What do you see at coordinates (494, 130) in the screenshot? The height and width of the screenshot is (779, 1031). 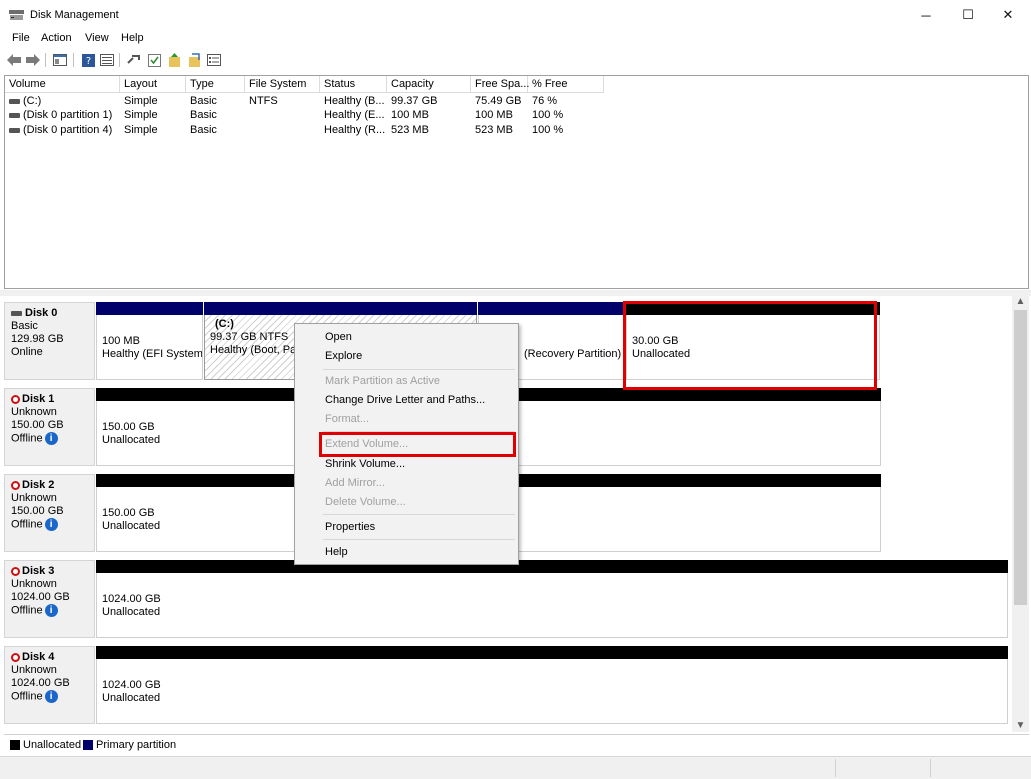 I see `cell-free-space: 523 MB` at bounding box center [494, 130].